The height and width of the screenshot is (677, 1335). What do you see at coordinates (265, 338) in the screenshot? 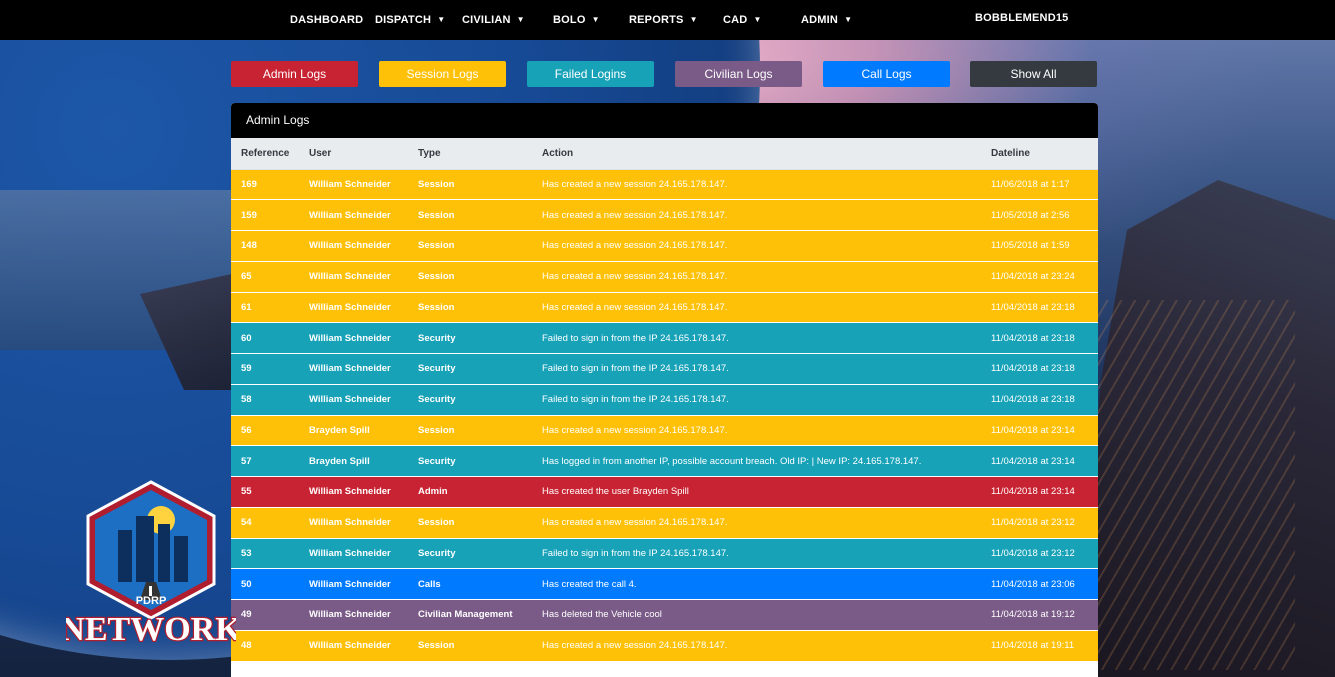
I see `reference-cell: 60` at bounding box center [265, 338].